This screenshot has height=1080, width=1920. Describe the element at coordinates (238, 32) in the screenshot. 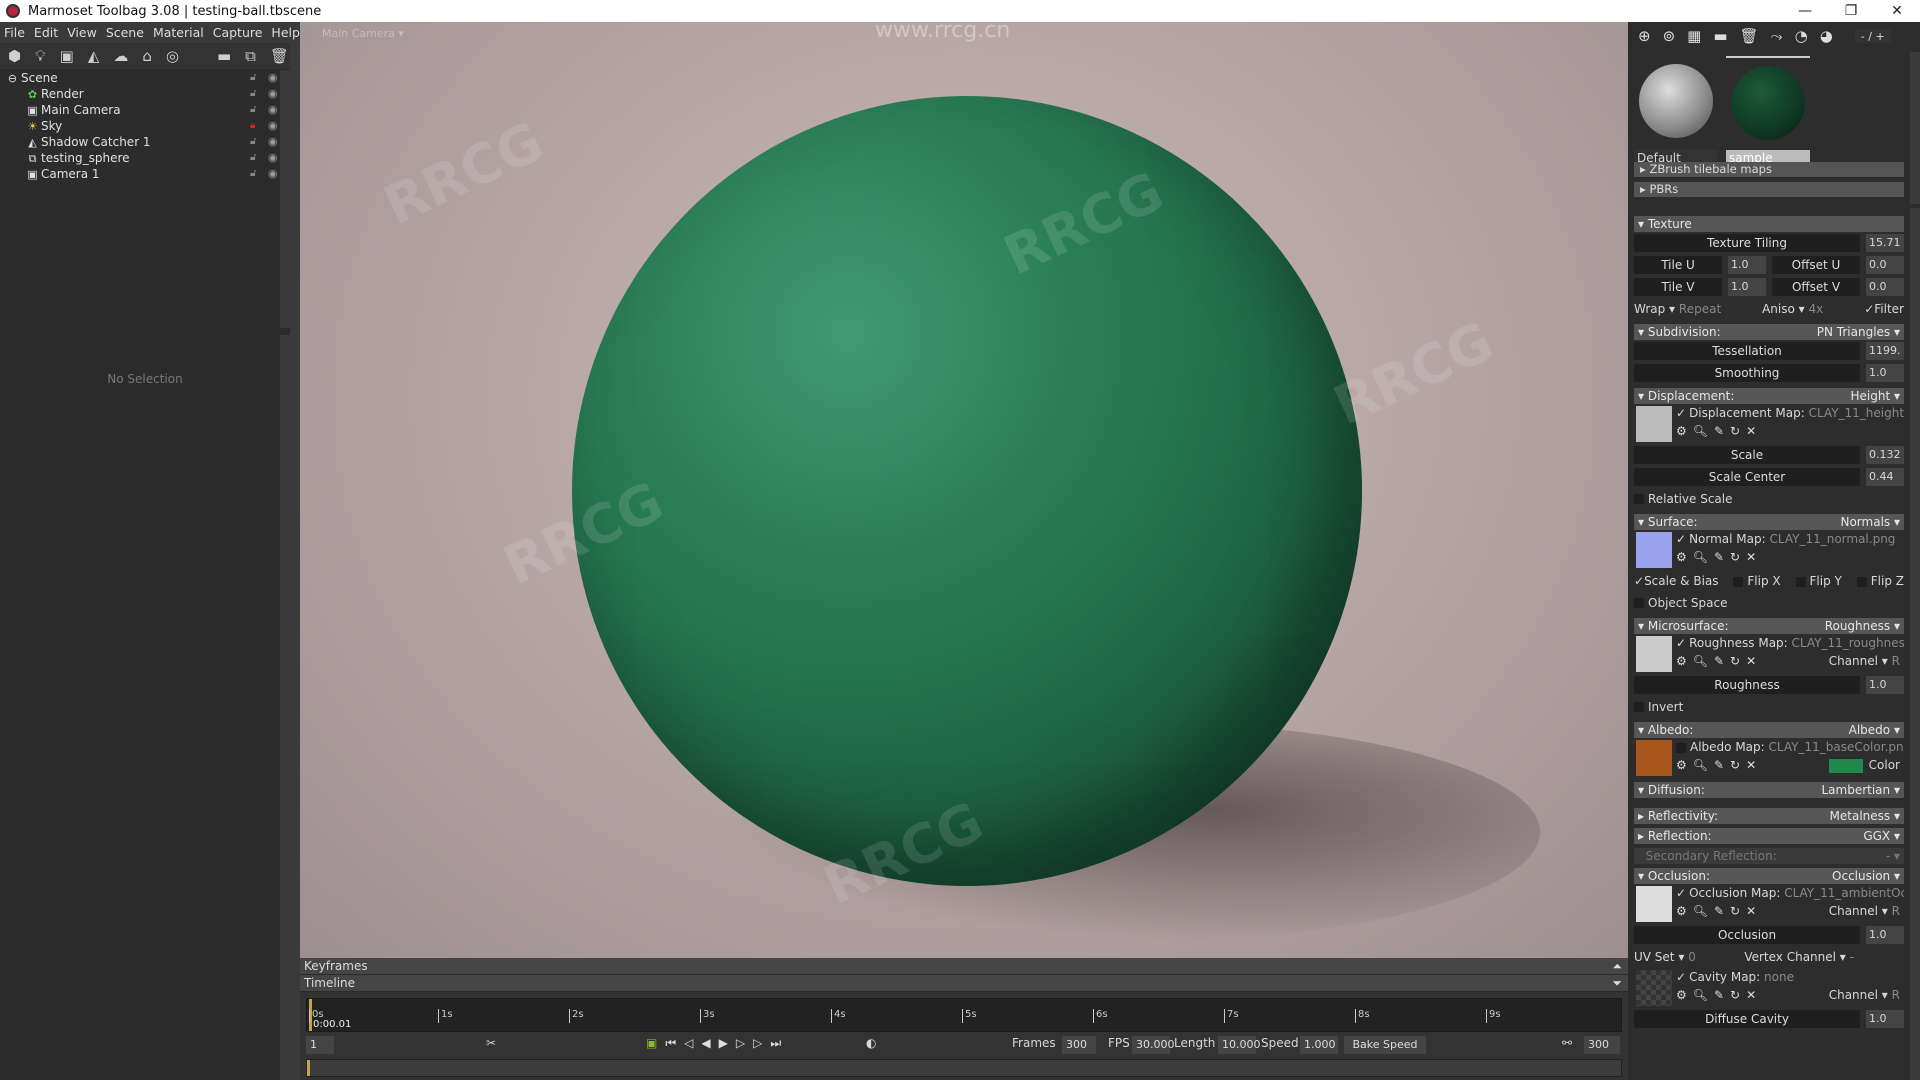

I see `menu-capture: Capture` at that location.